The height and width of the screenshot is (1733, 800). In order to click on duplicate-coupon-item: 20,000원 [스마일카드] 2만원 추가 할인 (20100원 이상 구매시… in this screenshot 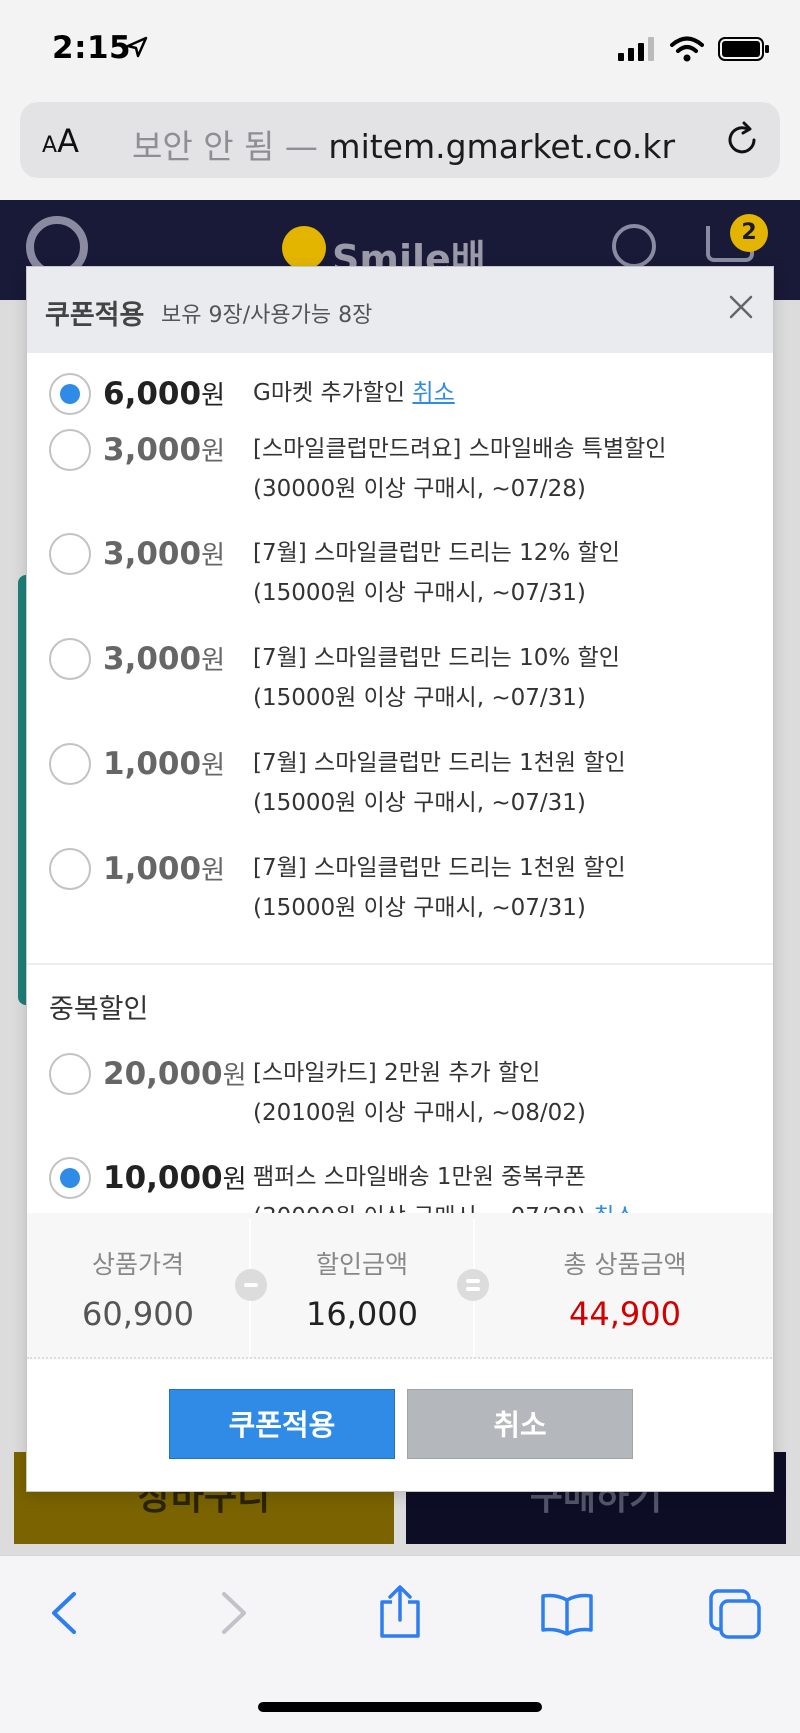, I will do `click(400, 1095)`.